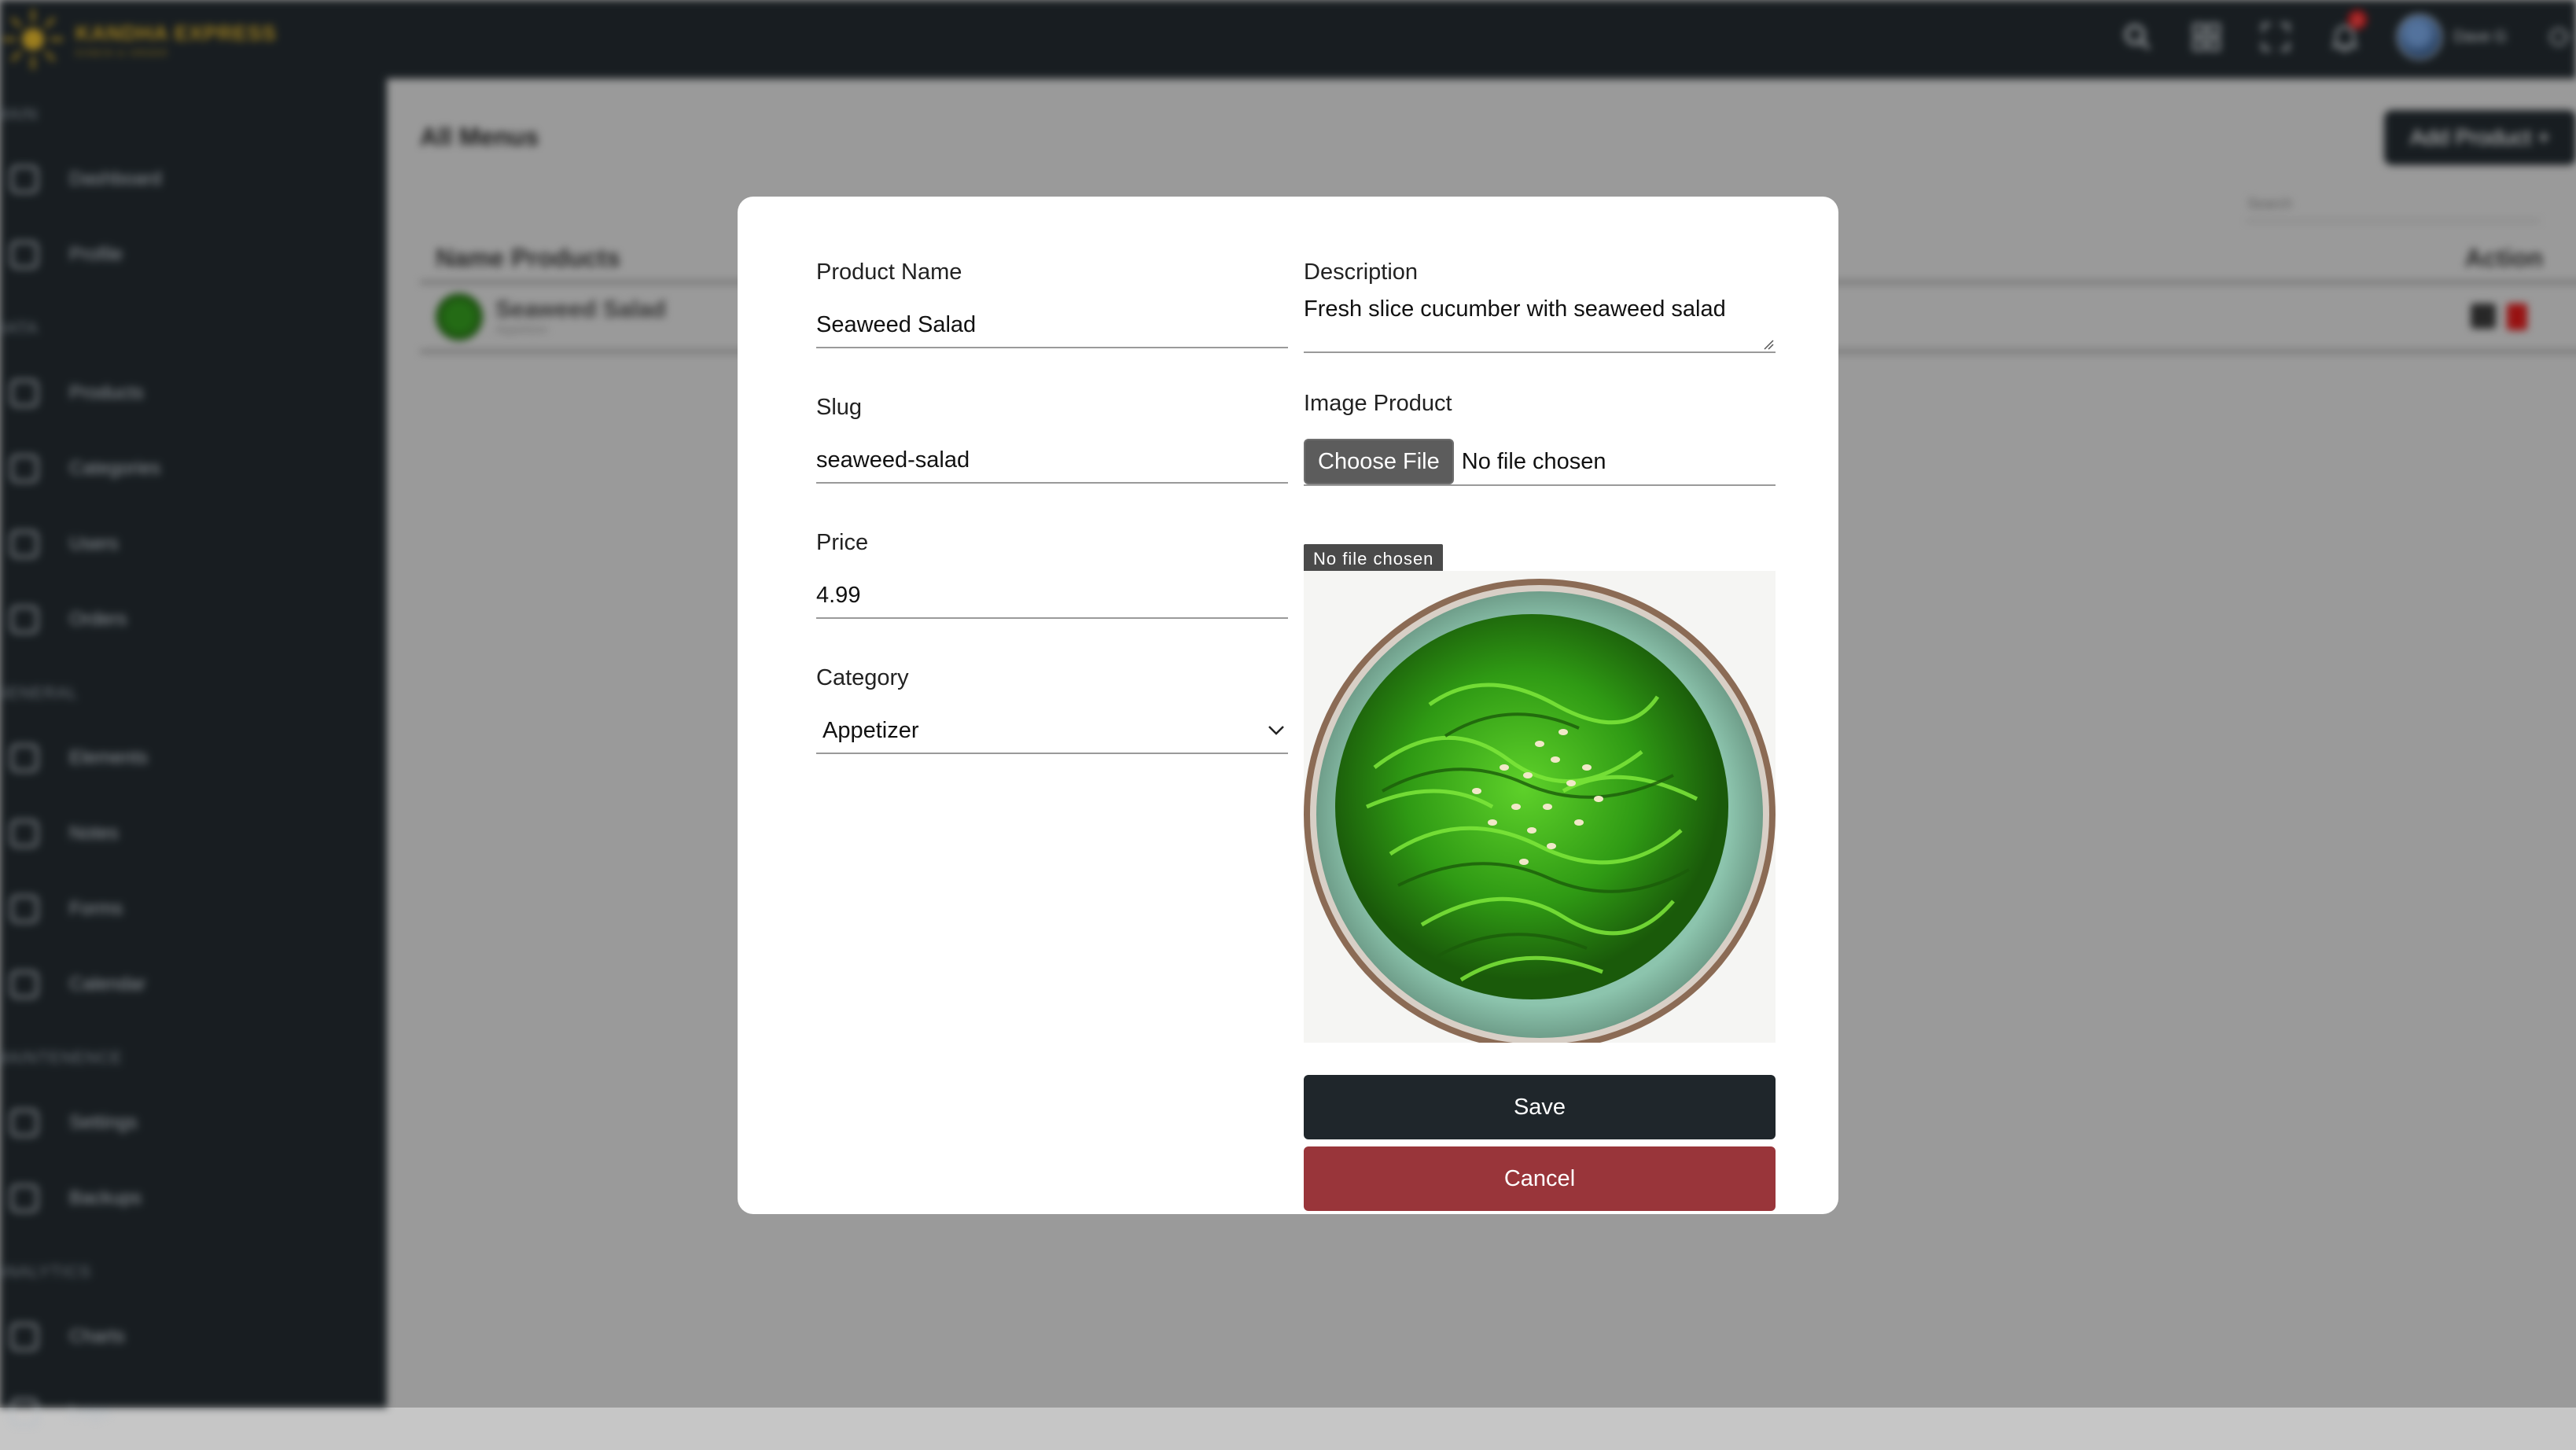 The image size is (2576, 1450). Describe the element at coordinates (1052, 325) in the screenshot. I see `product-name-input: Seaweed Salad` at that location.